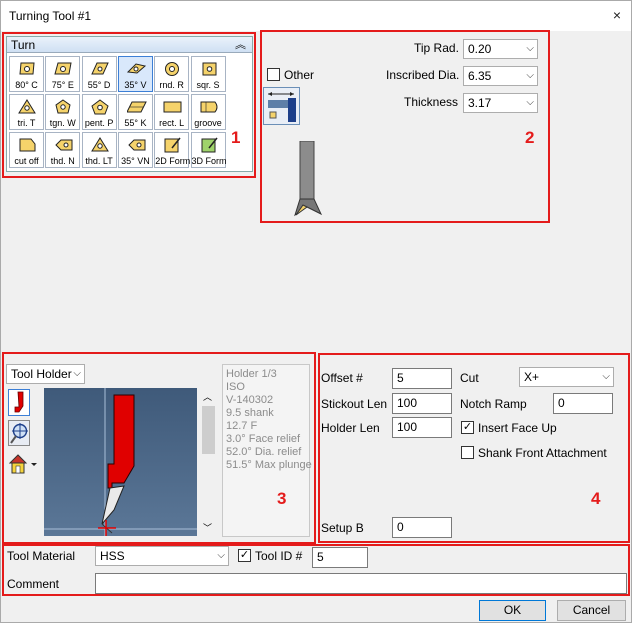 Image resolution: width=632 pixels, height=623 pixels. Describe the element at coordinates (512, 610) in the screenshot. I see `ok-button: OK` at that location.